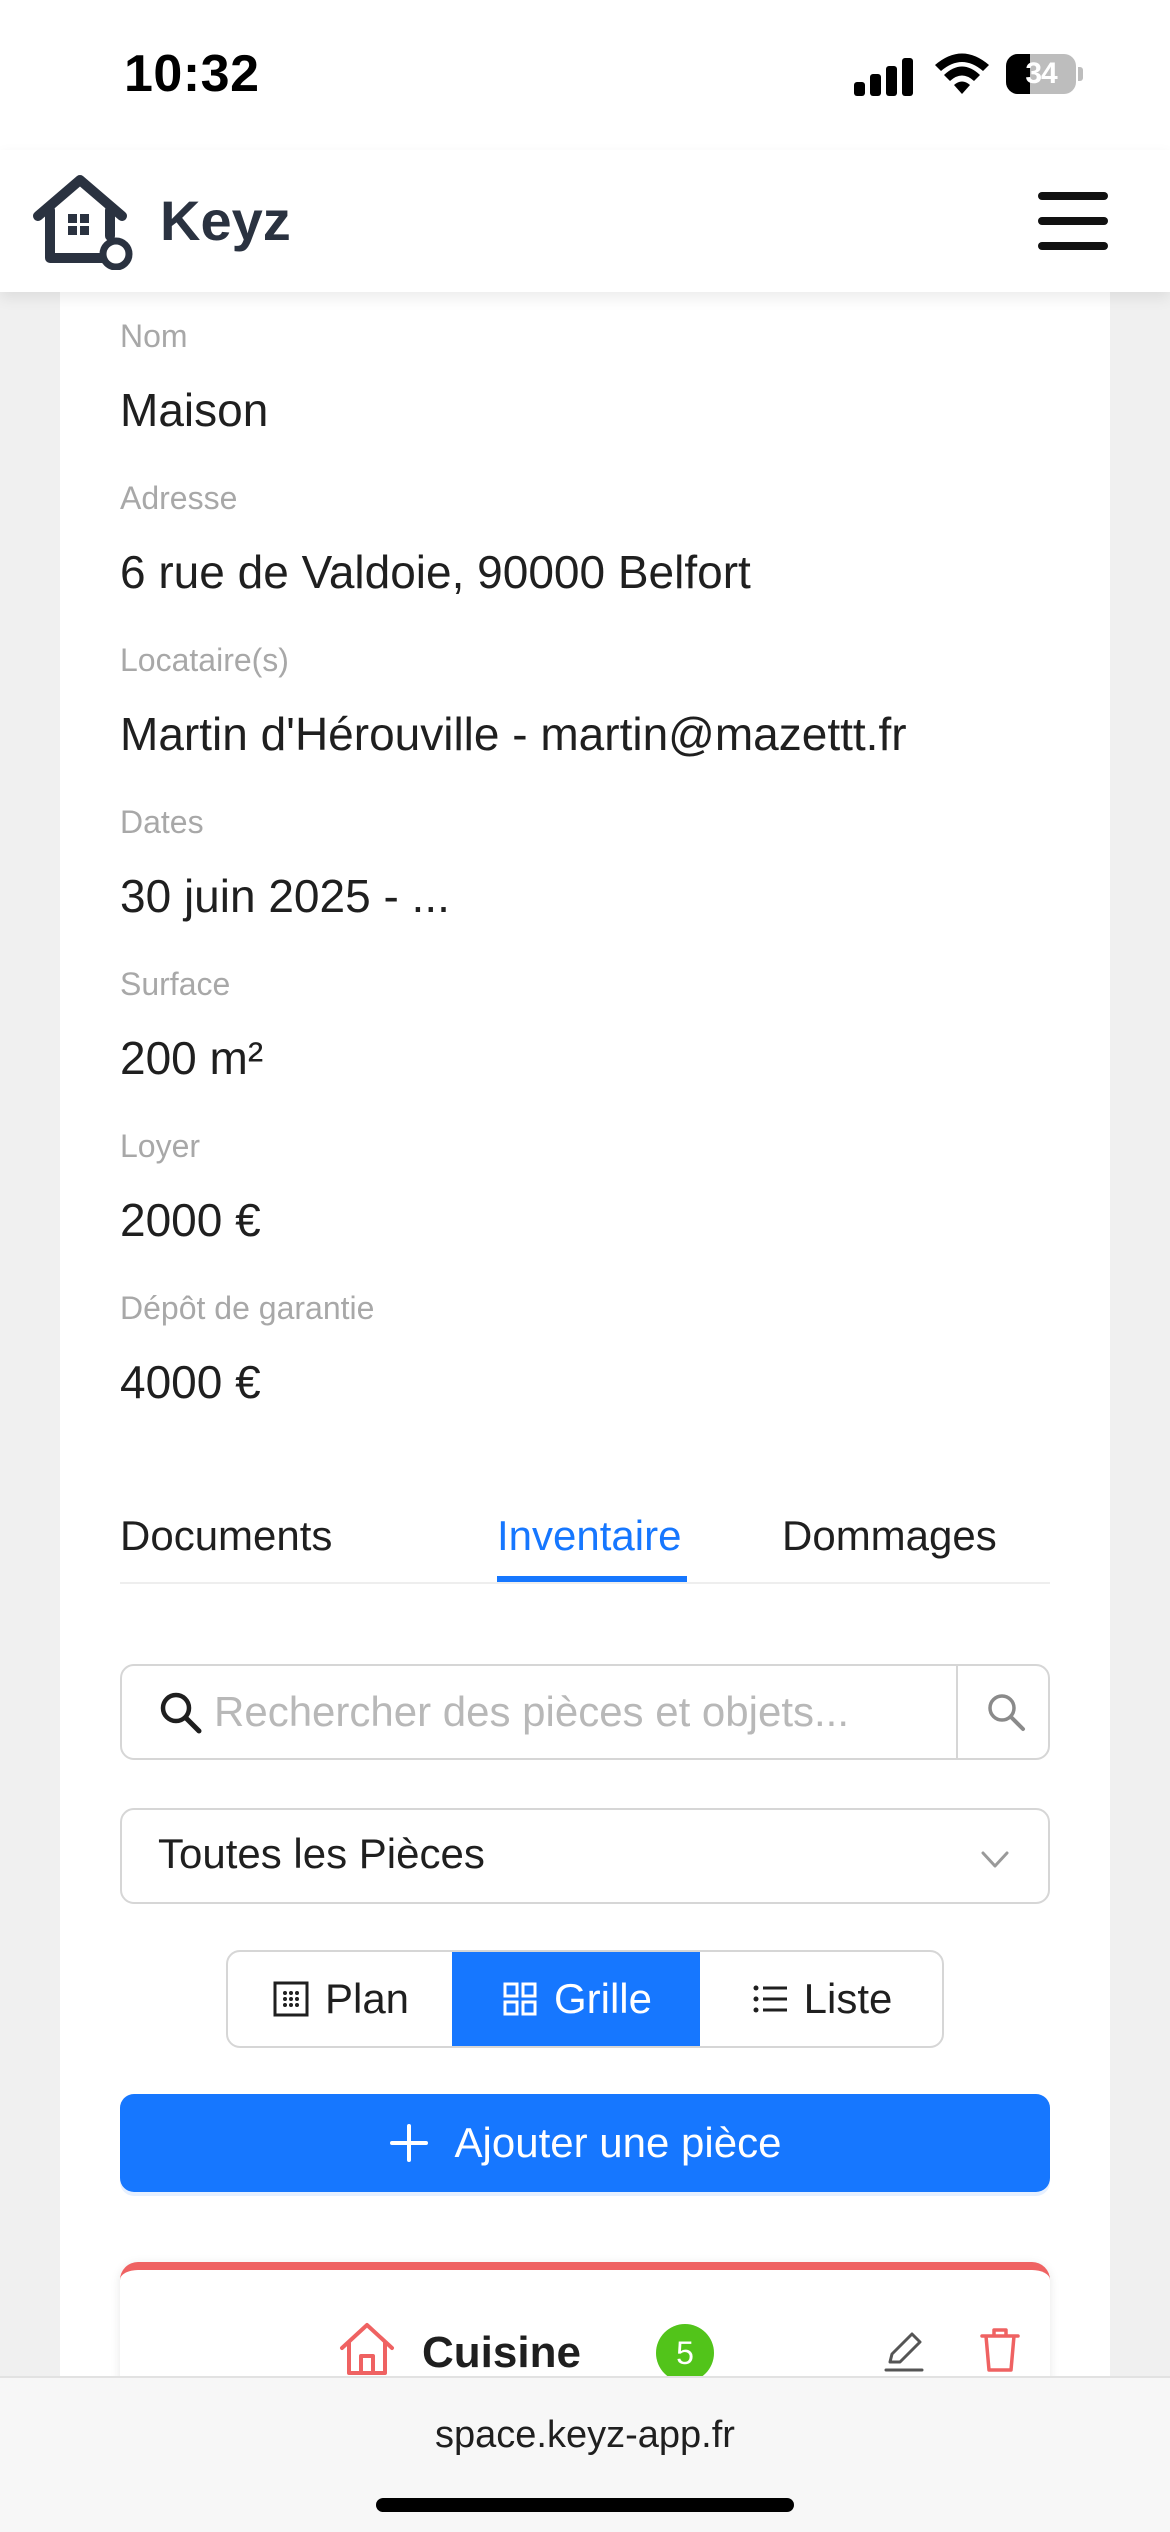 The width and height of the screenshot is (1170, 2532). What do you see at coordinates (889, 1548) in the screenshot?
I see `tab-dommages: Dommages` at bounding box center [889, 1548].